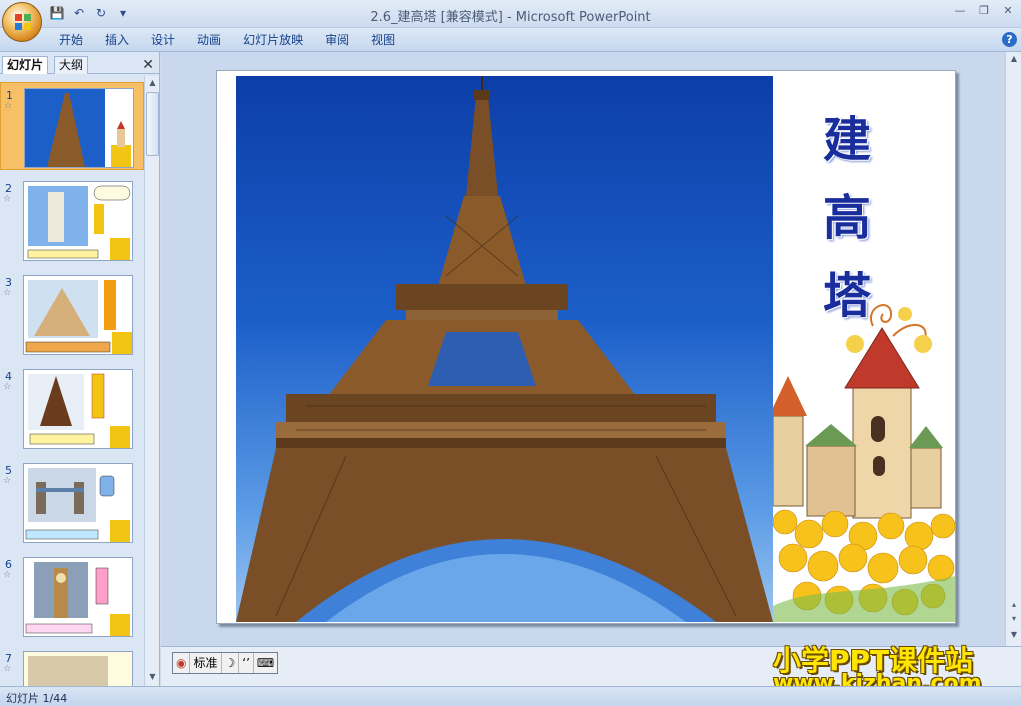 The width and height of the screenshot is (1021, 706). Describe the element at coordinates (846, 140) in the screenshot. I see `title-char: 建` at that location.